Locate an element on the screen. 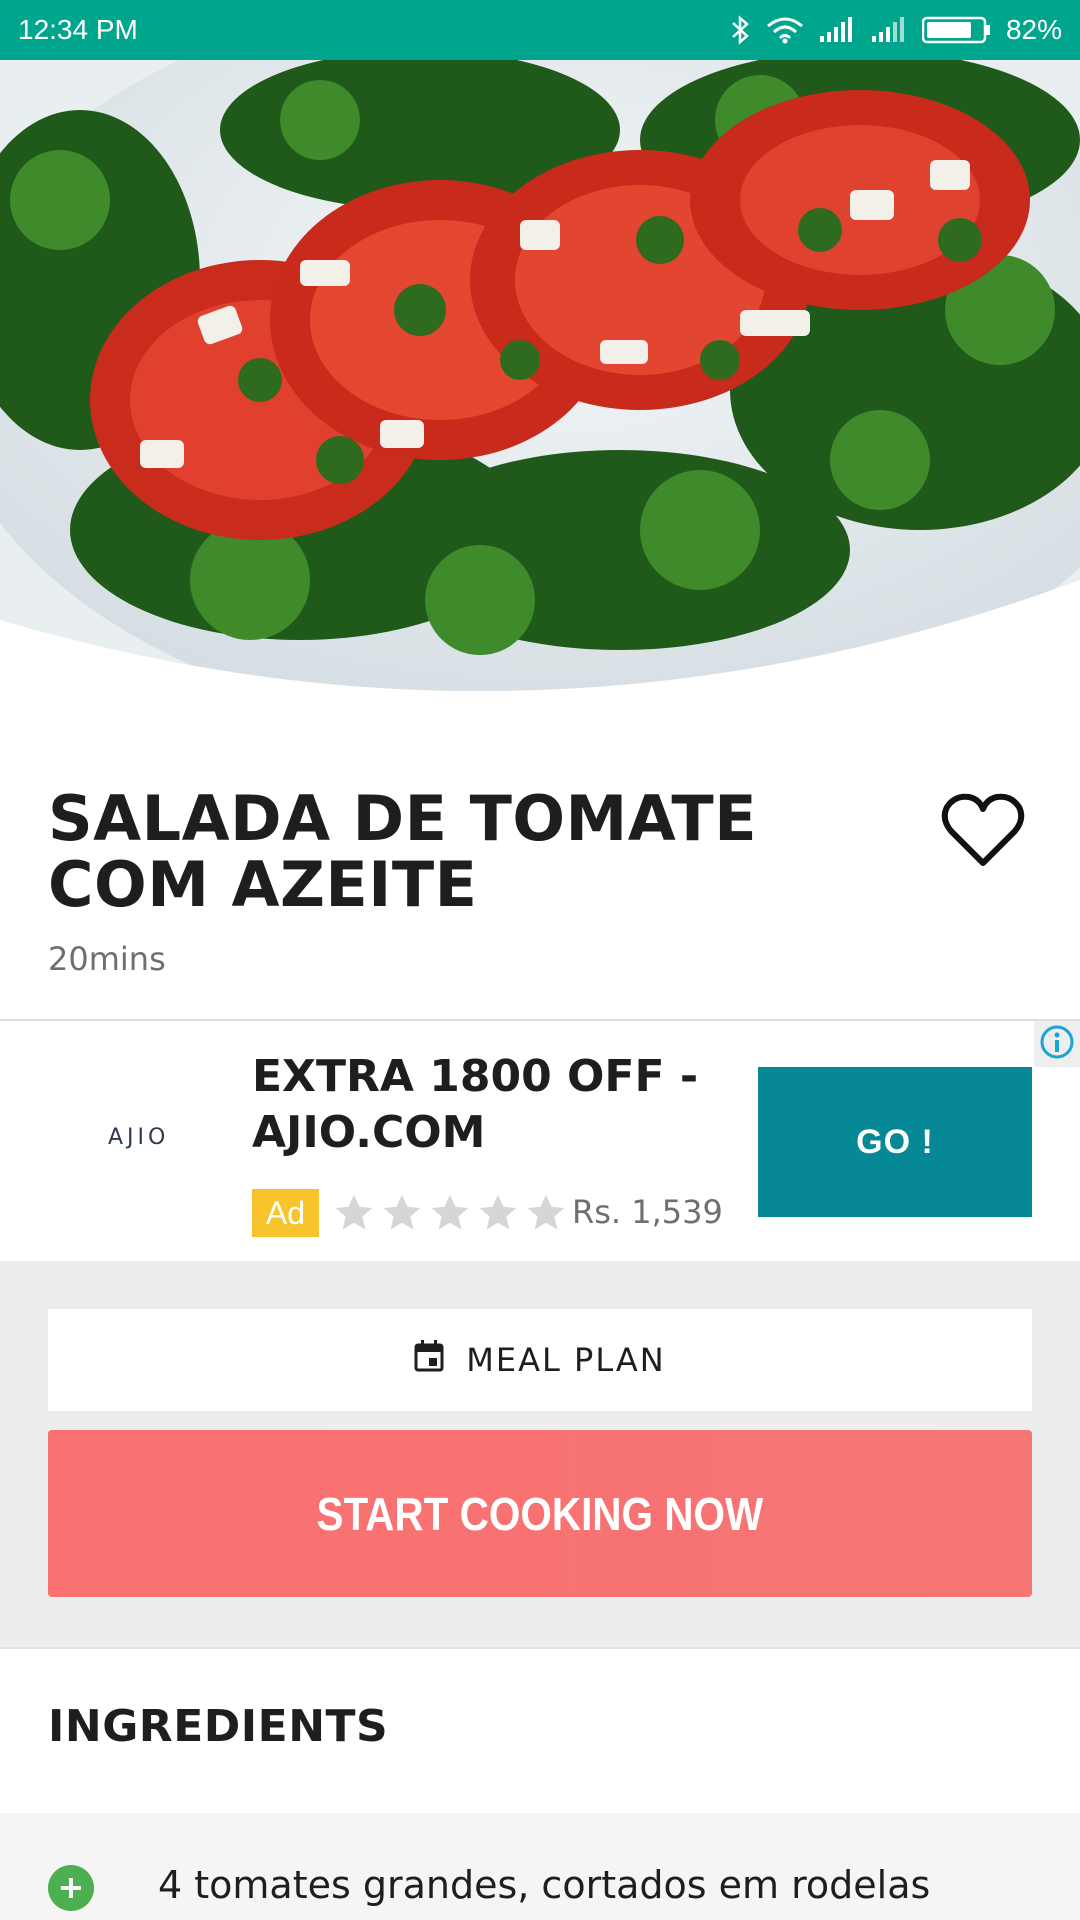 Image resolution: width=1080 pixels, height=1920 pixels. start-cooking-button: START COOKING NOW is located at coordinates (540, 1513).